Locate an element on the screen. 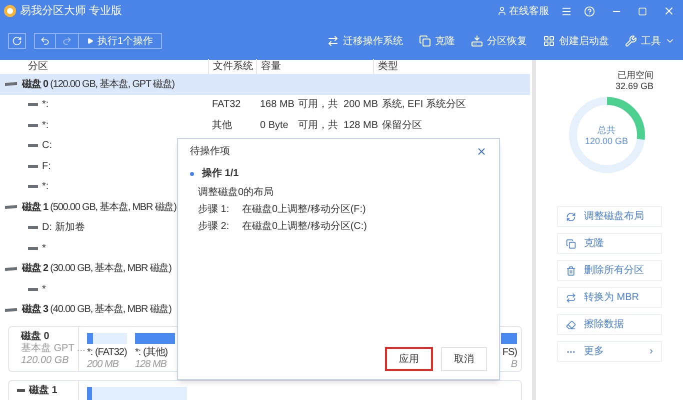 The image size is (683, 400). step-text: 在磁盘0上调整/移动分区(C:) is located at coordinates (304, 227).